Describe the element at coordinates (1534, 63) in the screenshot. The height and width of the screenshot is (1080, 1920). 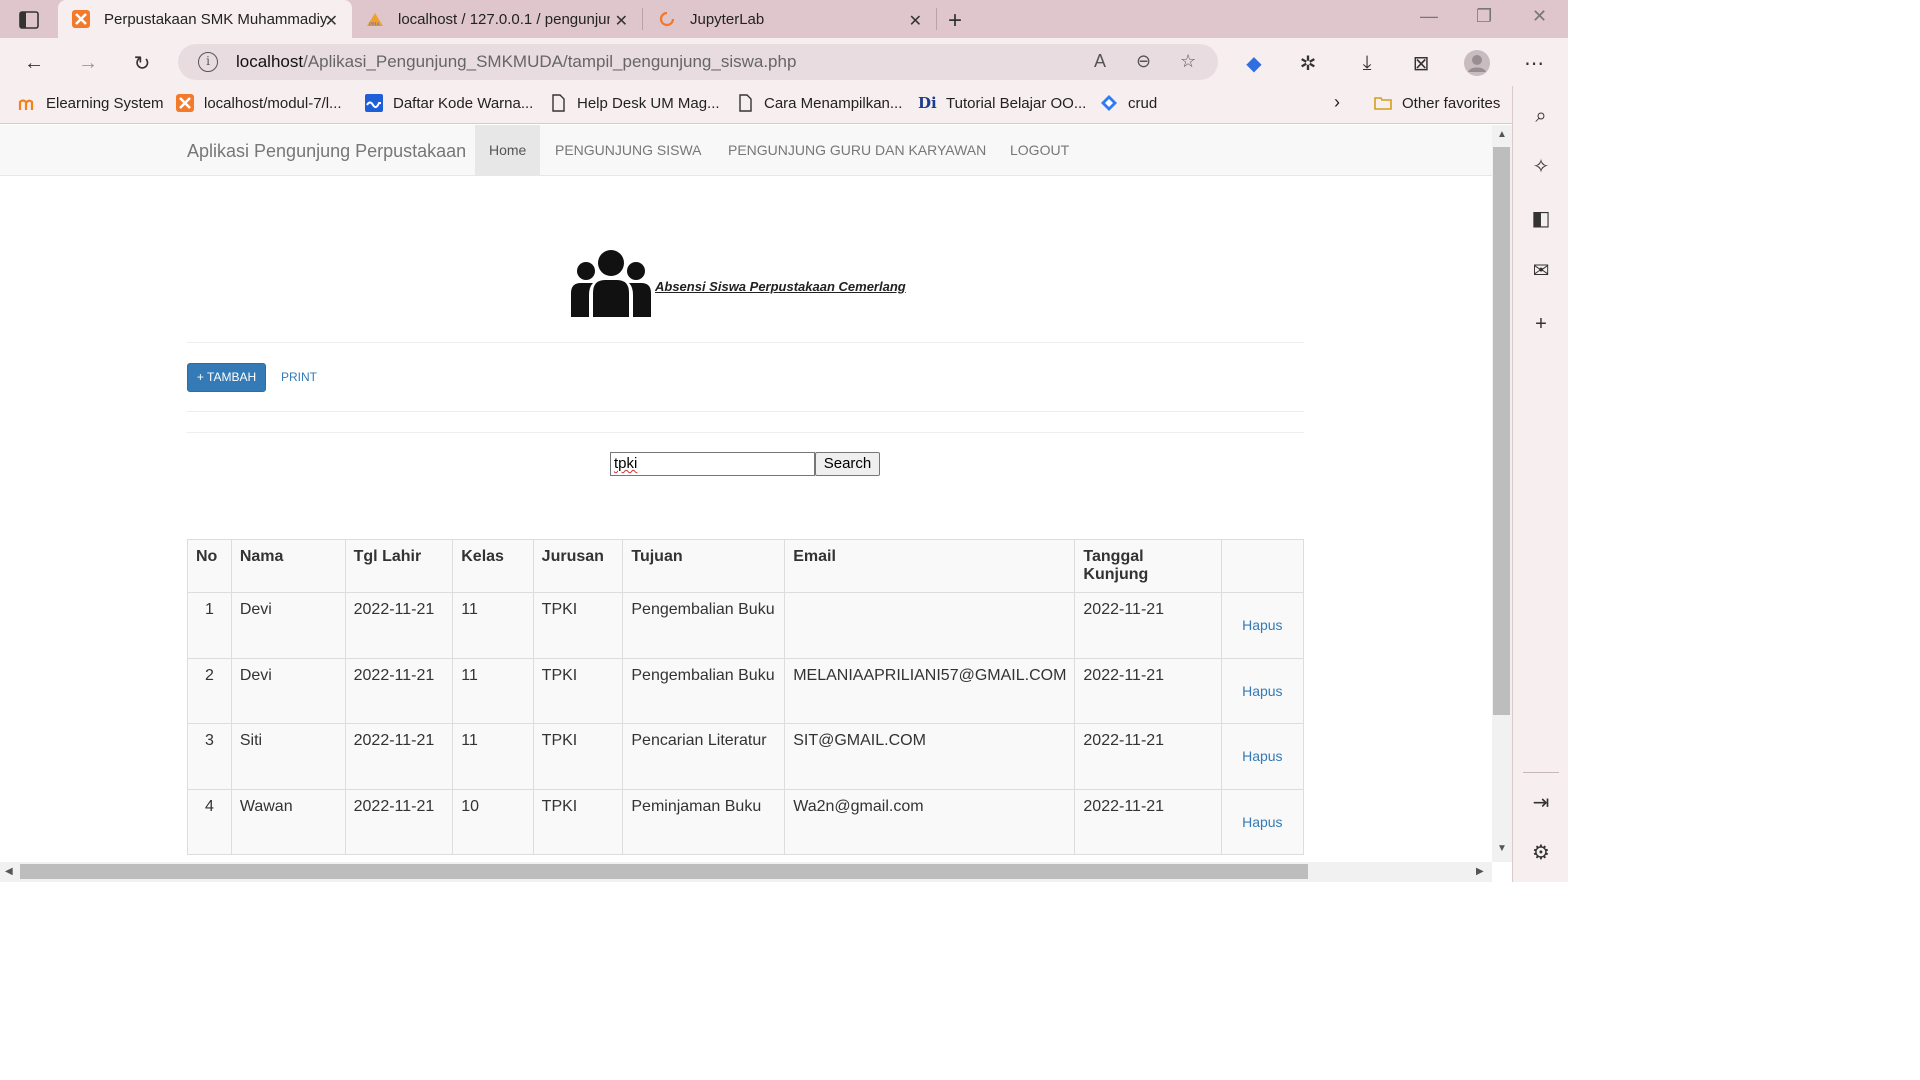
I see `more-menu-icon: ⋯` at that location.